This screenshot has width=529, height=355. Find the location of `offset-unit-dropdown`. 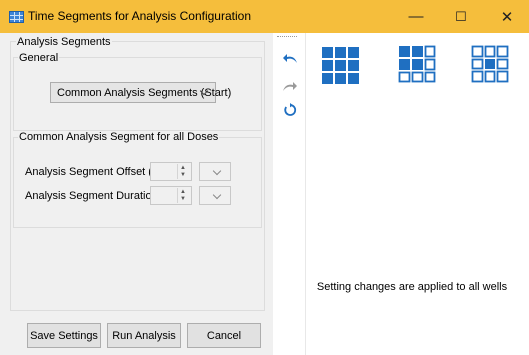

offset-unit-dropdown is located at coordinates (215, 171).